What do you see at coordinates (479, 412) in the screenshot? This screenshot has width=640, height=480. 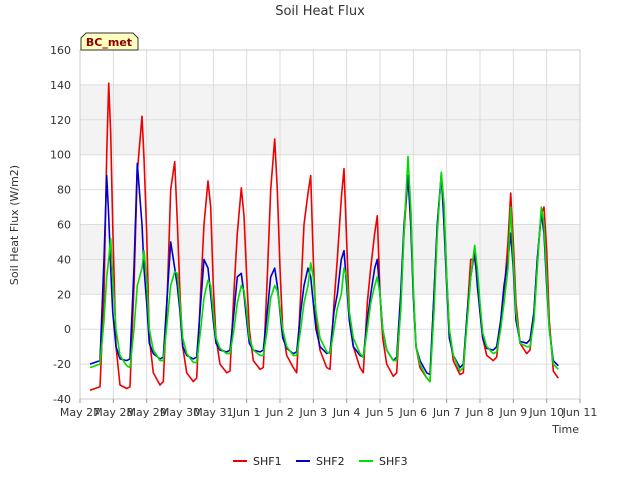 I see `x-tick-label: Jun 8` at bounding box center [479, 412].